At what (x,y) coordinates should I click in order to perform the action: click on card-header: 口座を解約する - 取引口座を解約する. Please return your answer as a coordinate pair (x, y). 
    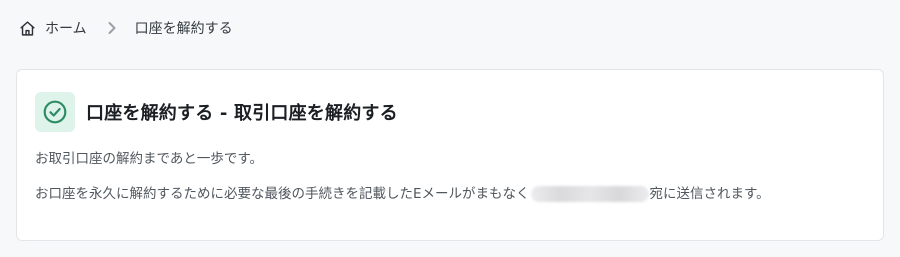
    Looking at the image, I should click on (216, 112).